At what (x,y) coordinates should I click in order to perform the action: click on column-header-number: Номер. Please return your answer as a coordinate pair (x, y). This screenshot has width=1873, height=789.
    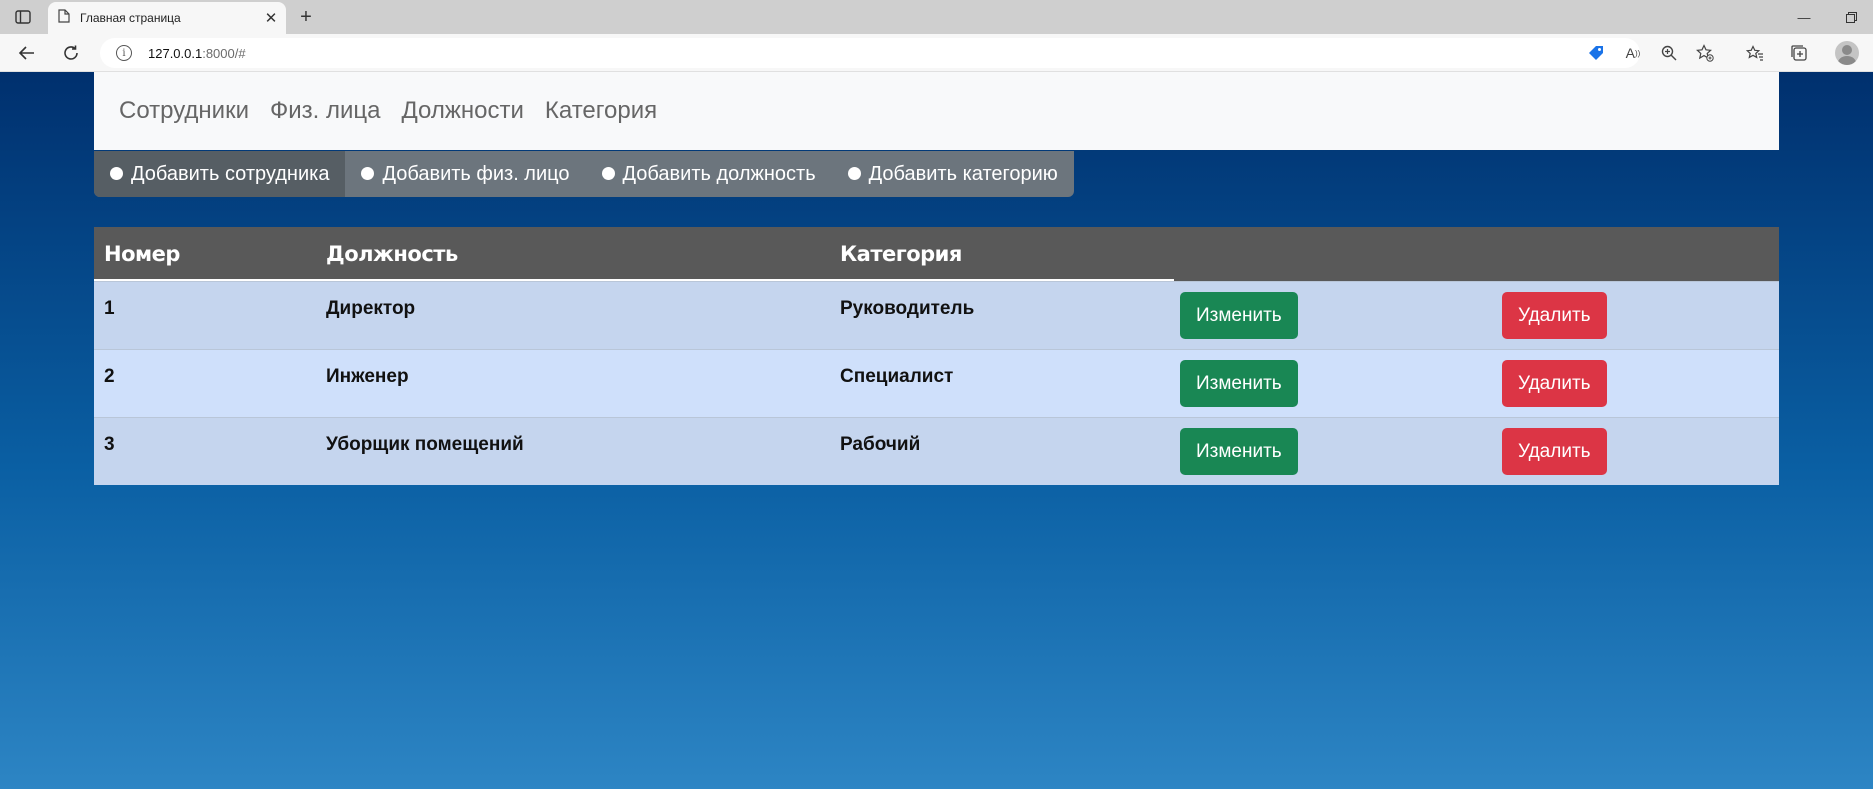
    Looking at the image, I should click on (142, 253).